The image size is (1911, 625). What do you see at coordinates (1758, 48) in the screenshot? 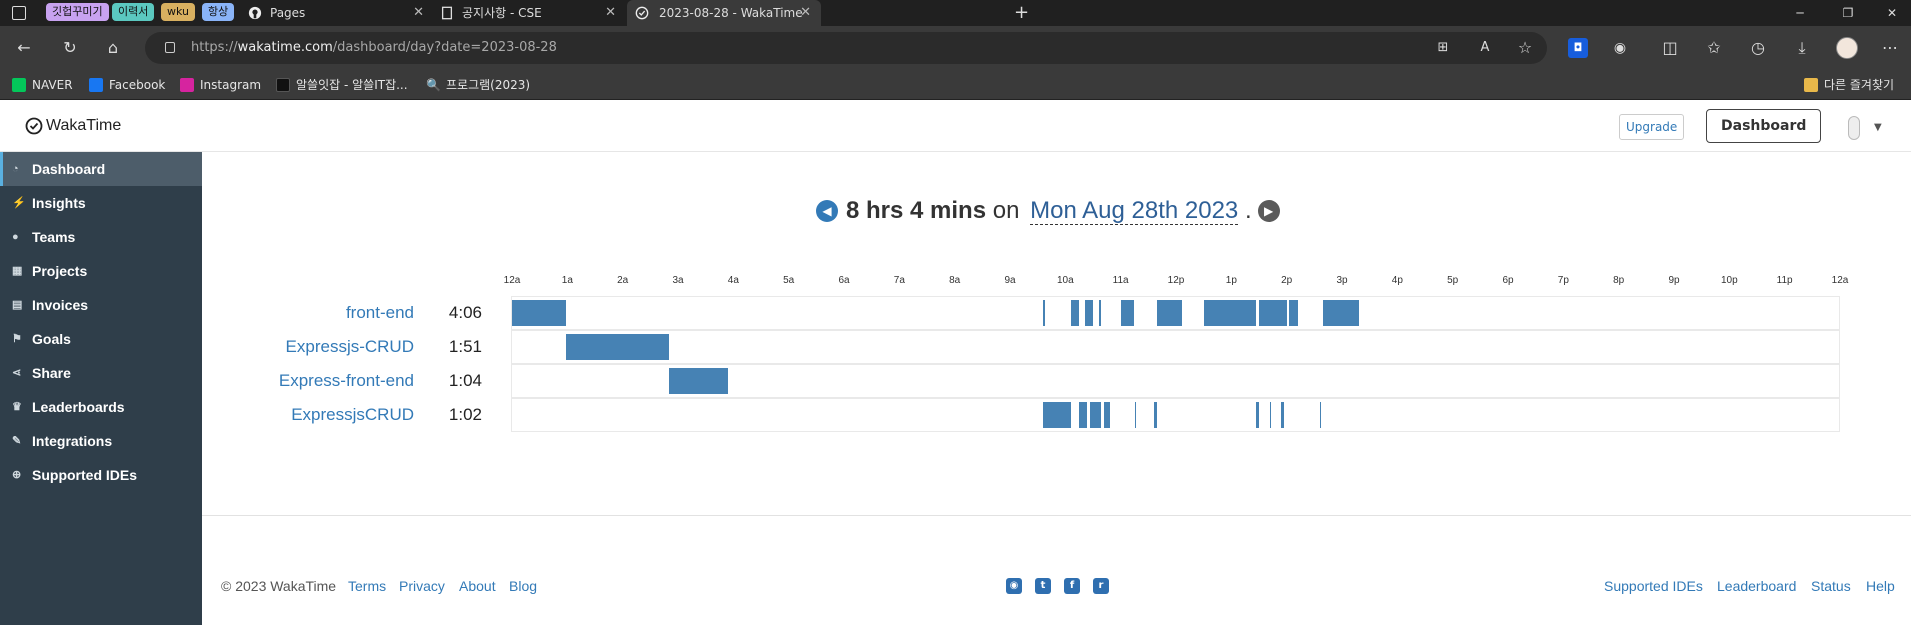
I see `history-icon: ◷` at bounding box center [1758, 48].